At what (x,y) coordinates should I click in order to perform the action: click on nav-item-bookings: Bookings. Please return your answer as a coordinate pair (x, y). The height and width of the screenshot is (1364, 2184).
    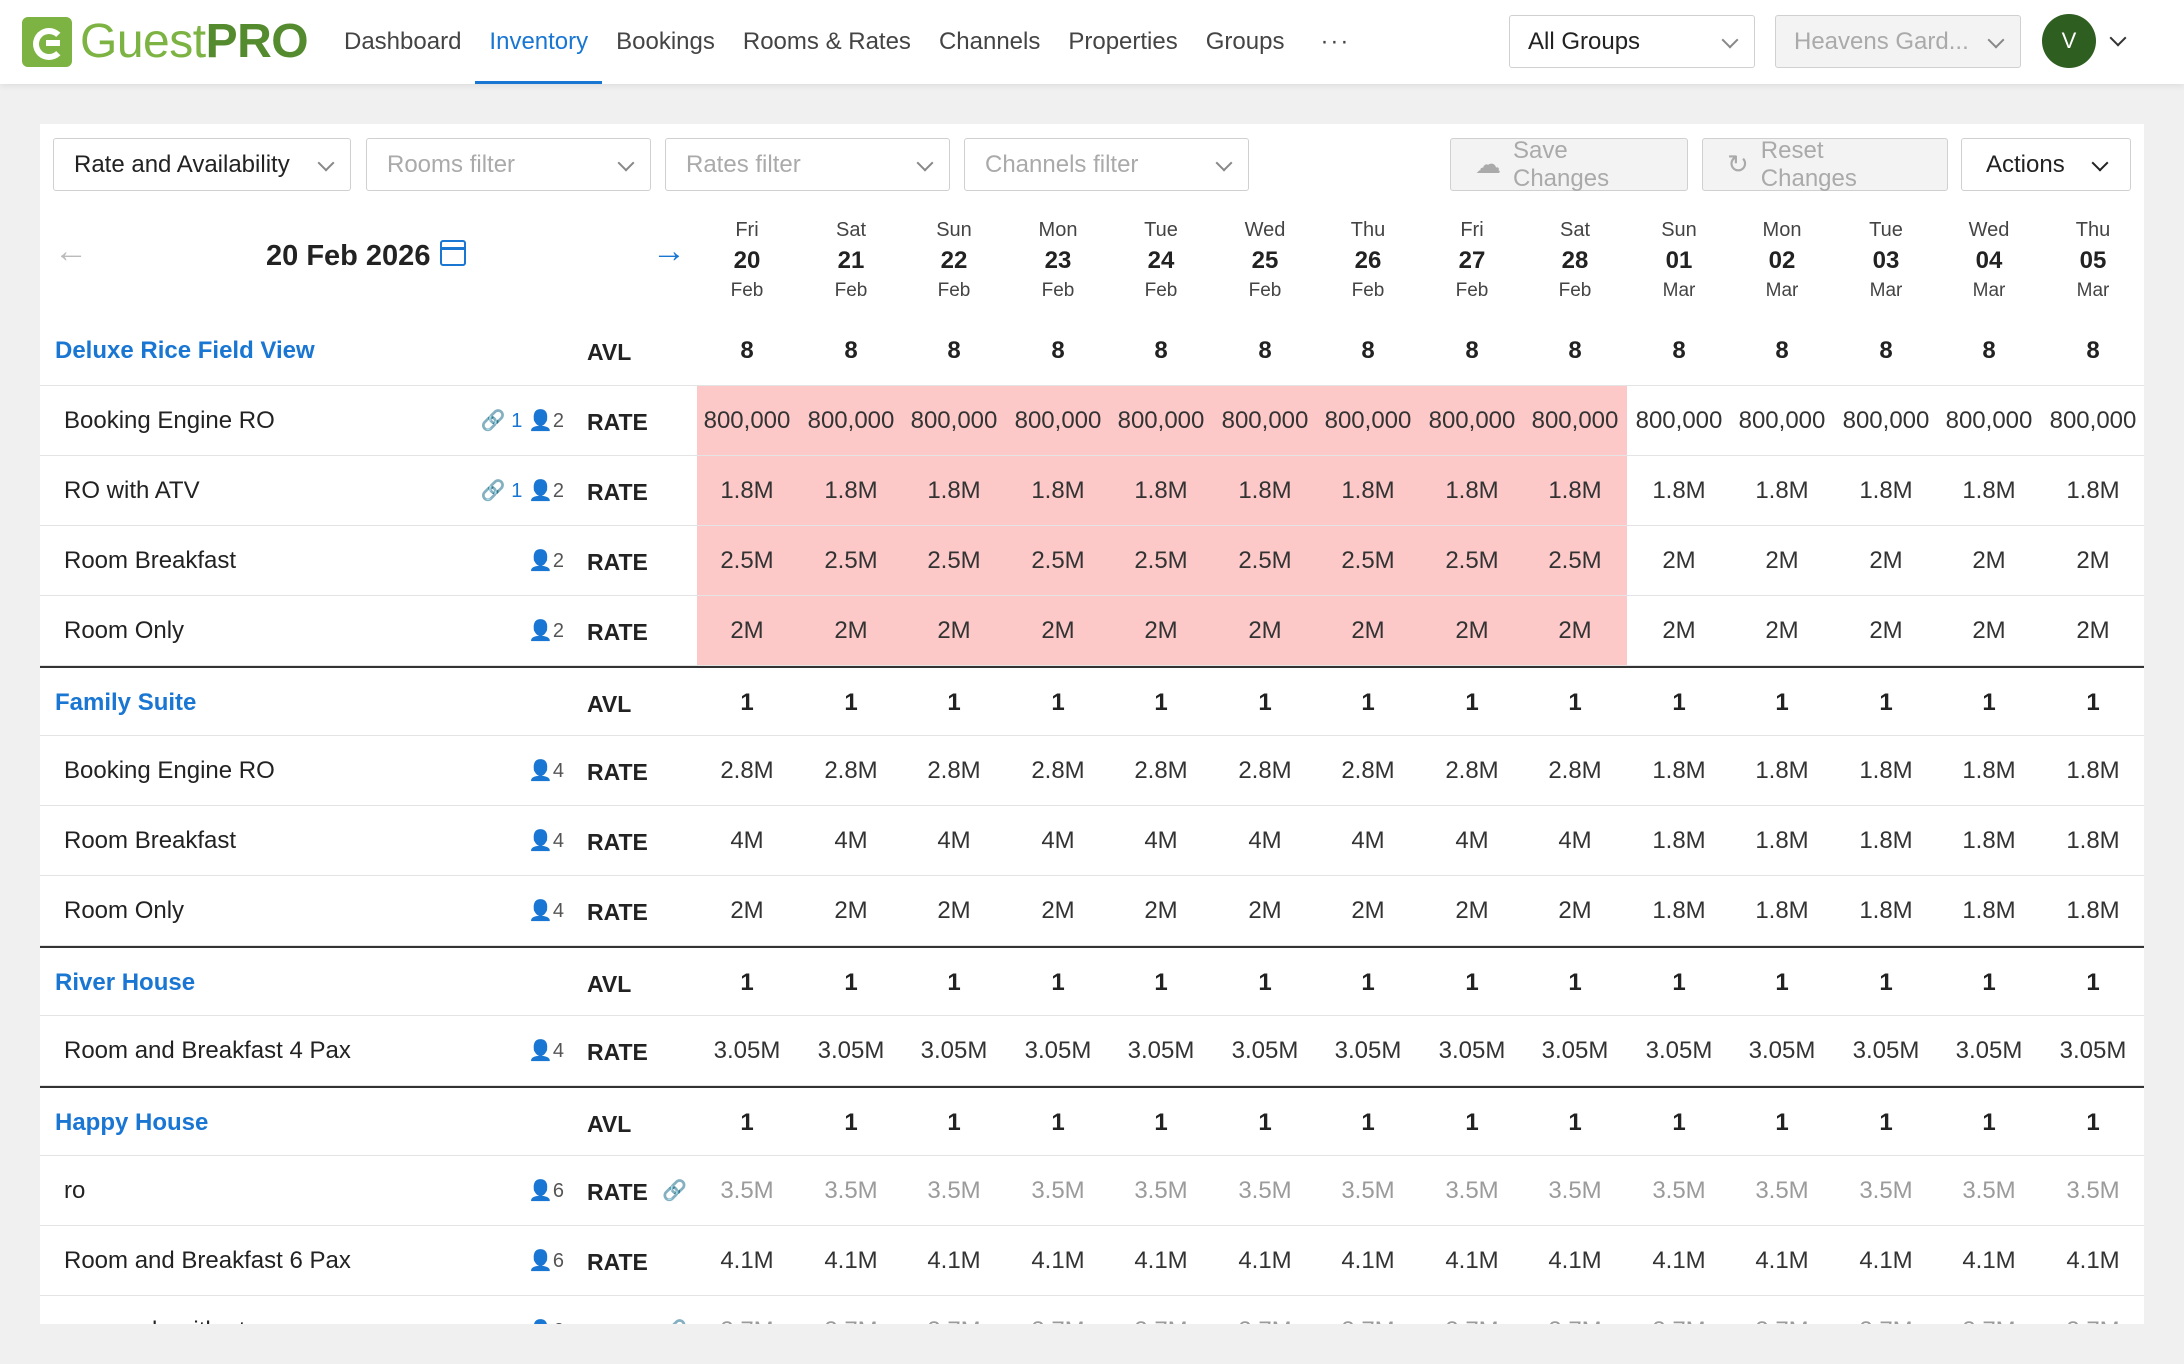
    Looking at the image, I should click on (665, 42).